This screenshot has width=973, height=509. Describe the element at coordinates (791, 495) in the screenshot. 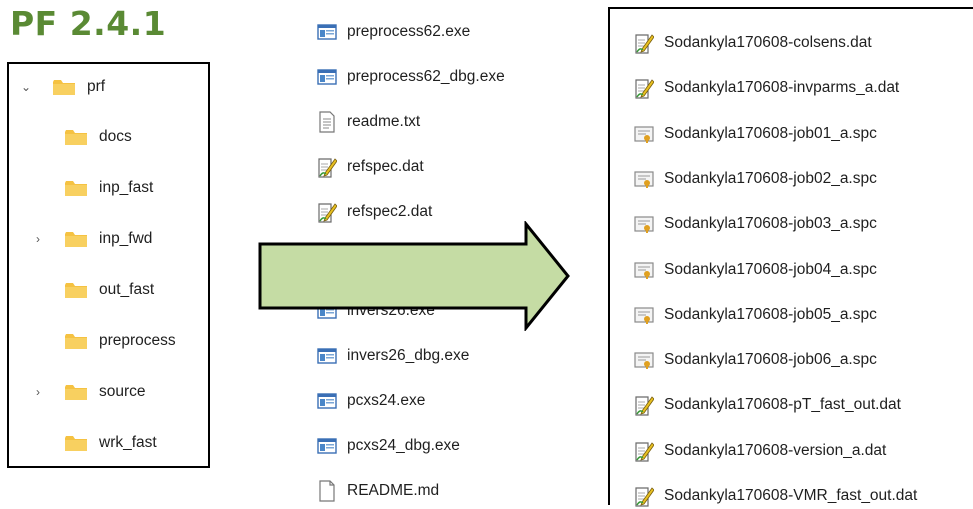

I see `file-name: Sodankyla170608-VMR_fast_out.dat` at that location.